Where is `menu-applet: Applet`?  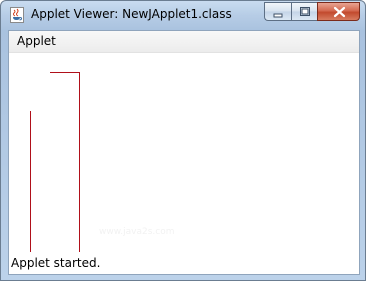
menu-applet: Applet is located at coordinates (36, 41).